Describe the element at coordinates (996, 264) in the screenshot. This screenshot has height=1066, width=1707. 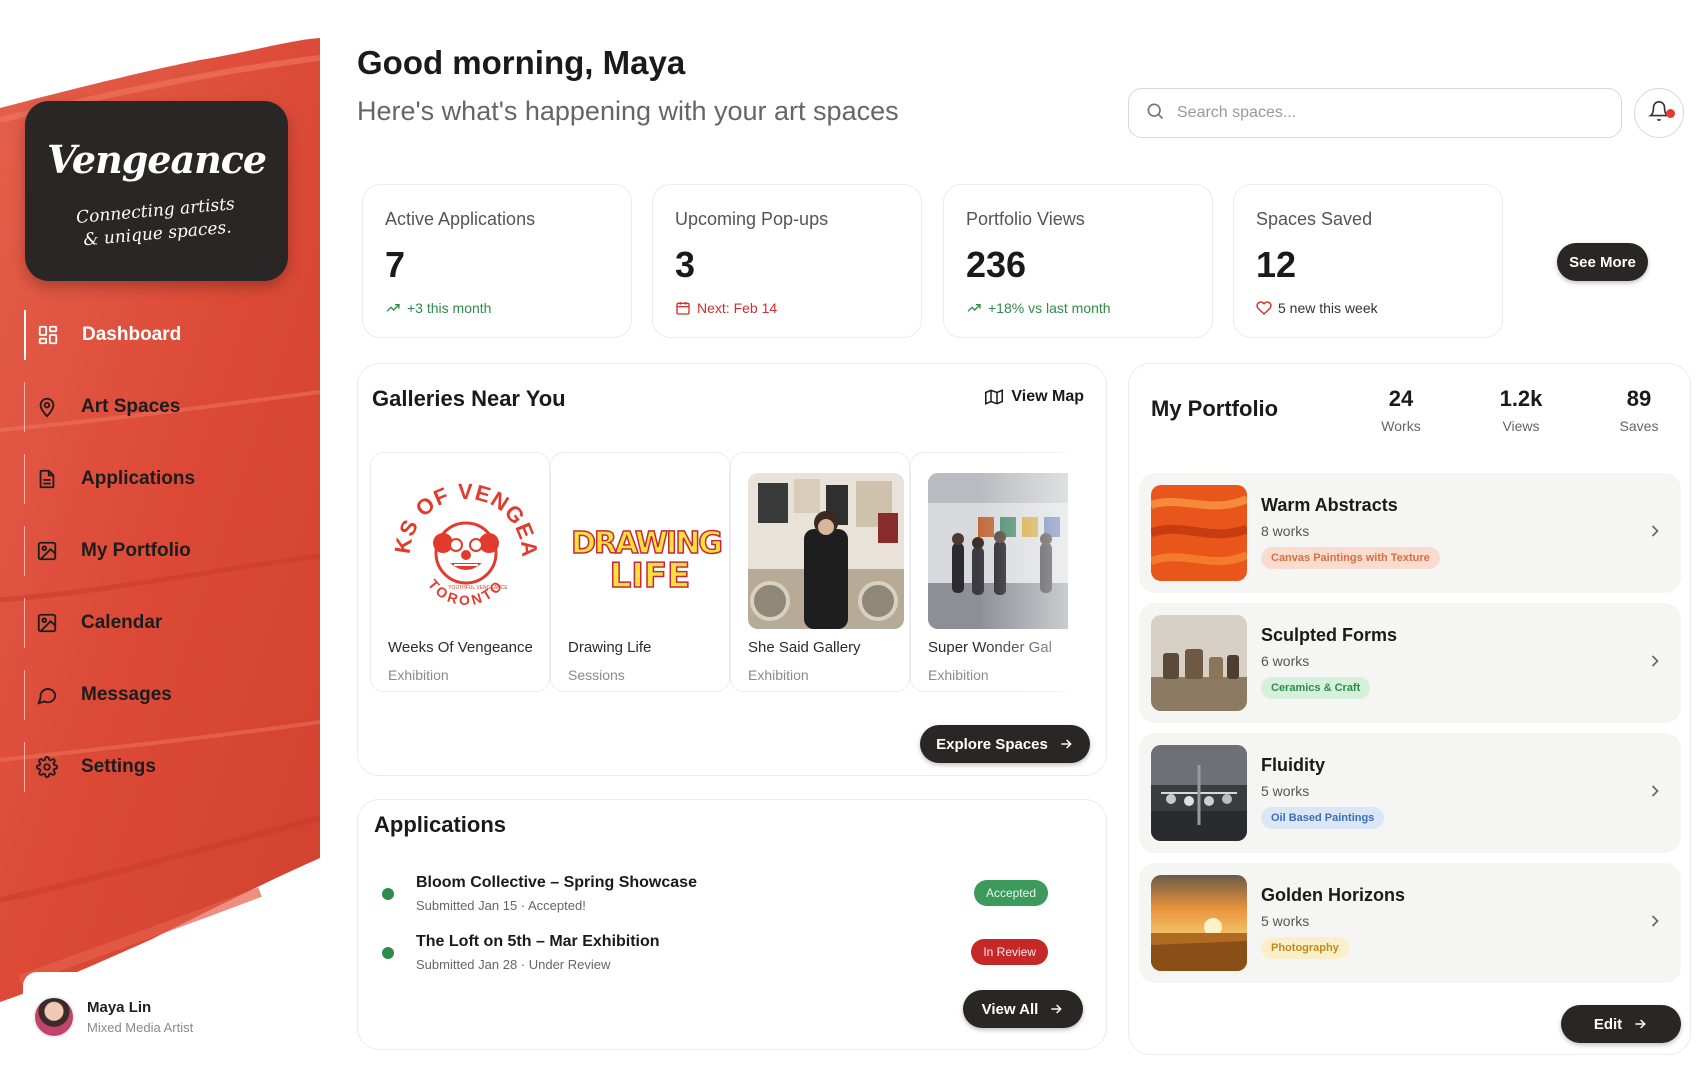
I see `stat-value: 236` at that location.